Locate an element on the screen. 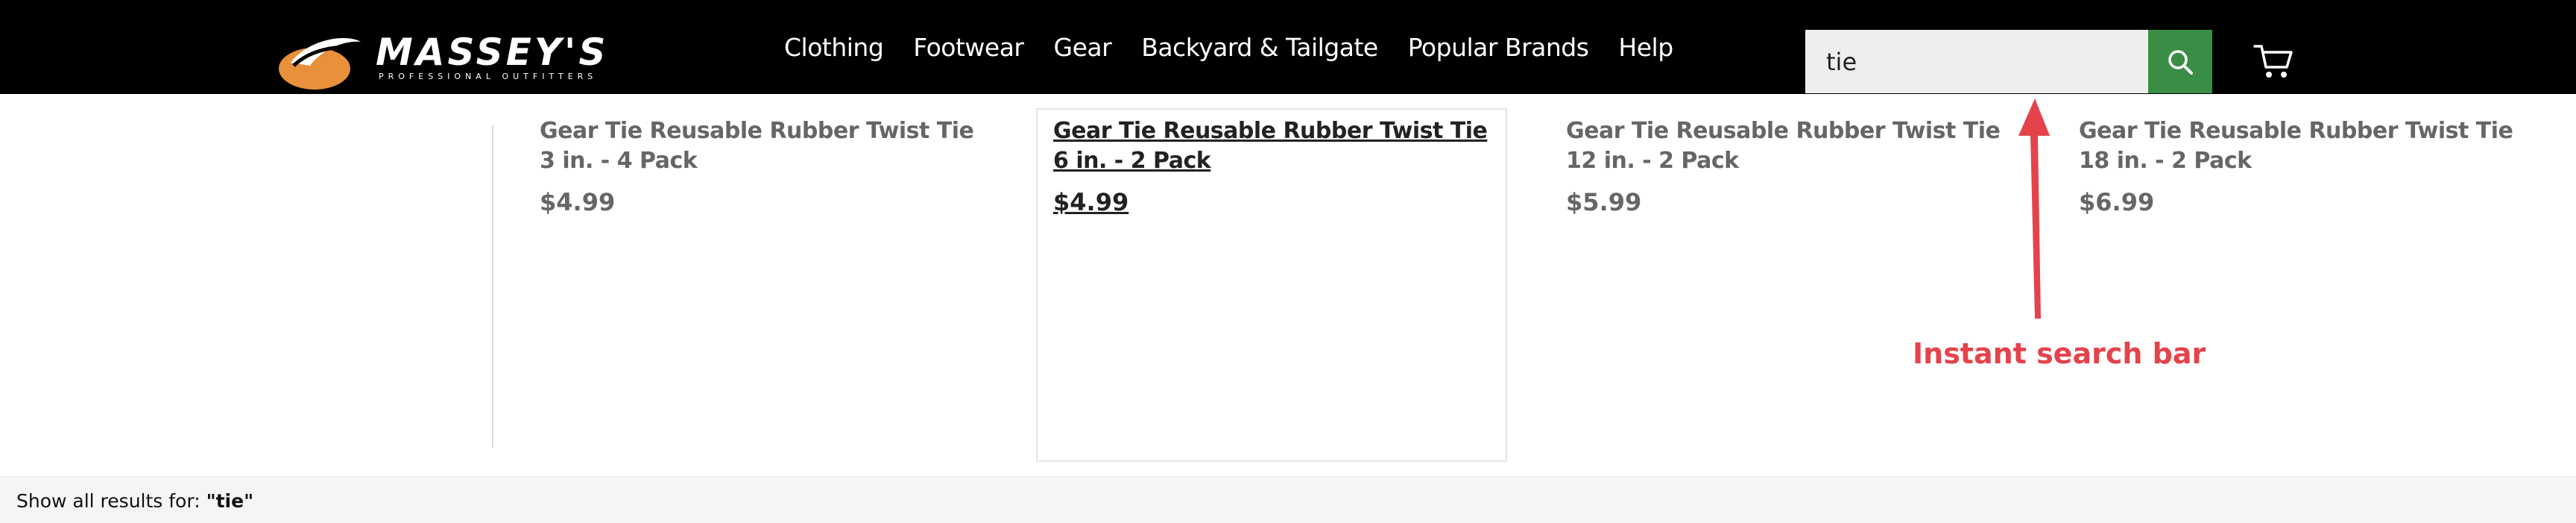 This screenshot has height=523, width=2576. search-icon is located at coordinates (2180, 62).